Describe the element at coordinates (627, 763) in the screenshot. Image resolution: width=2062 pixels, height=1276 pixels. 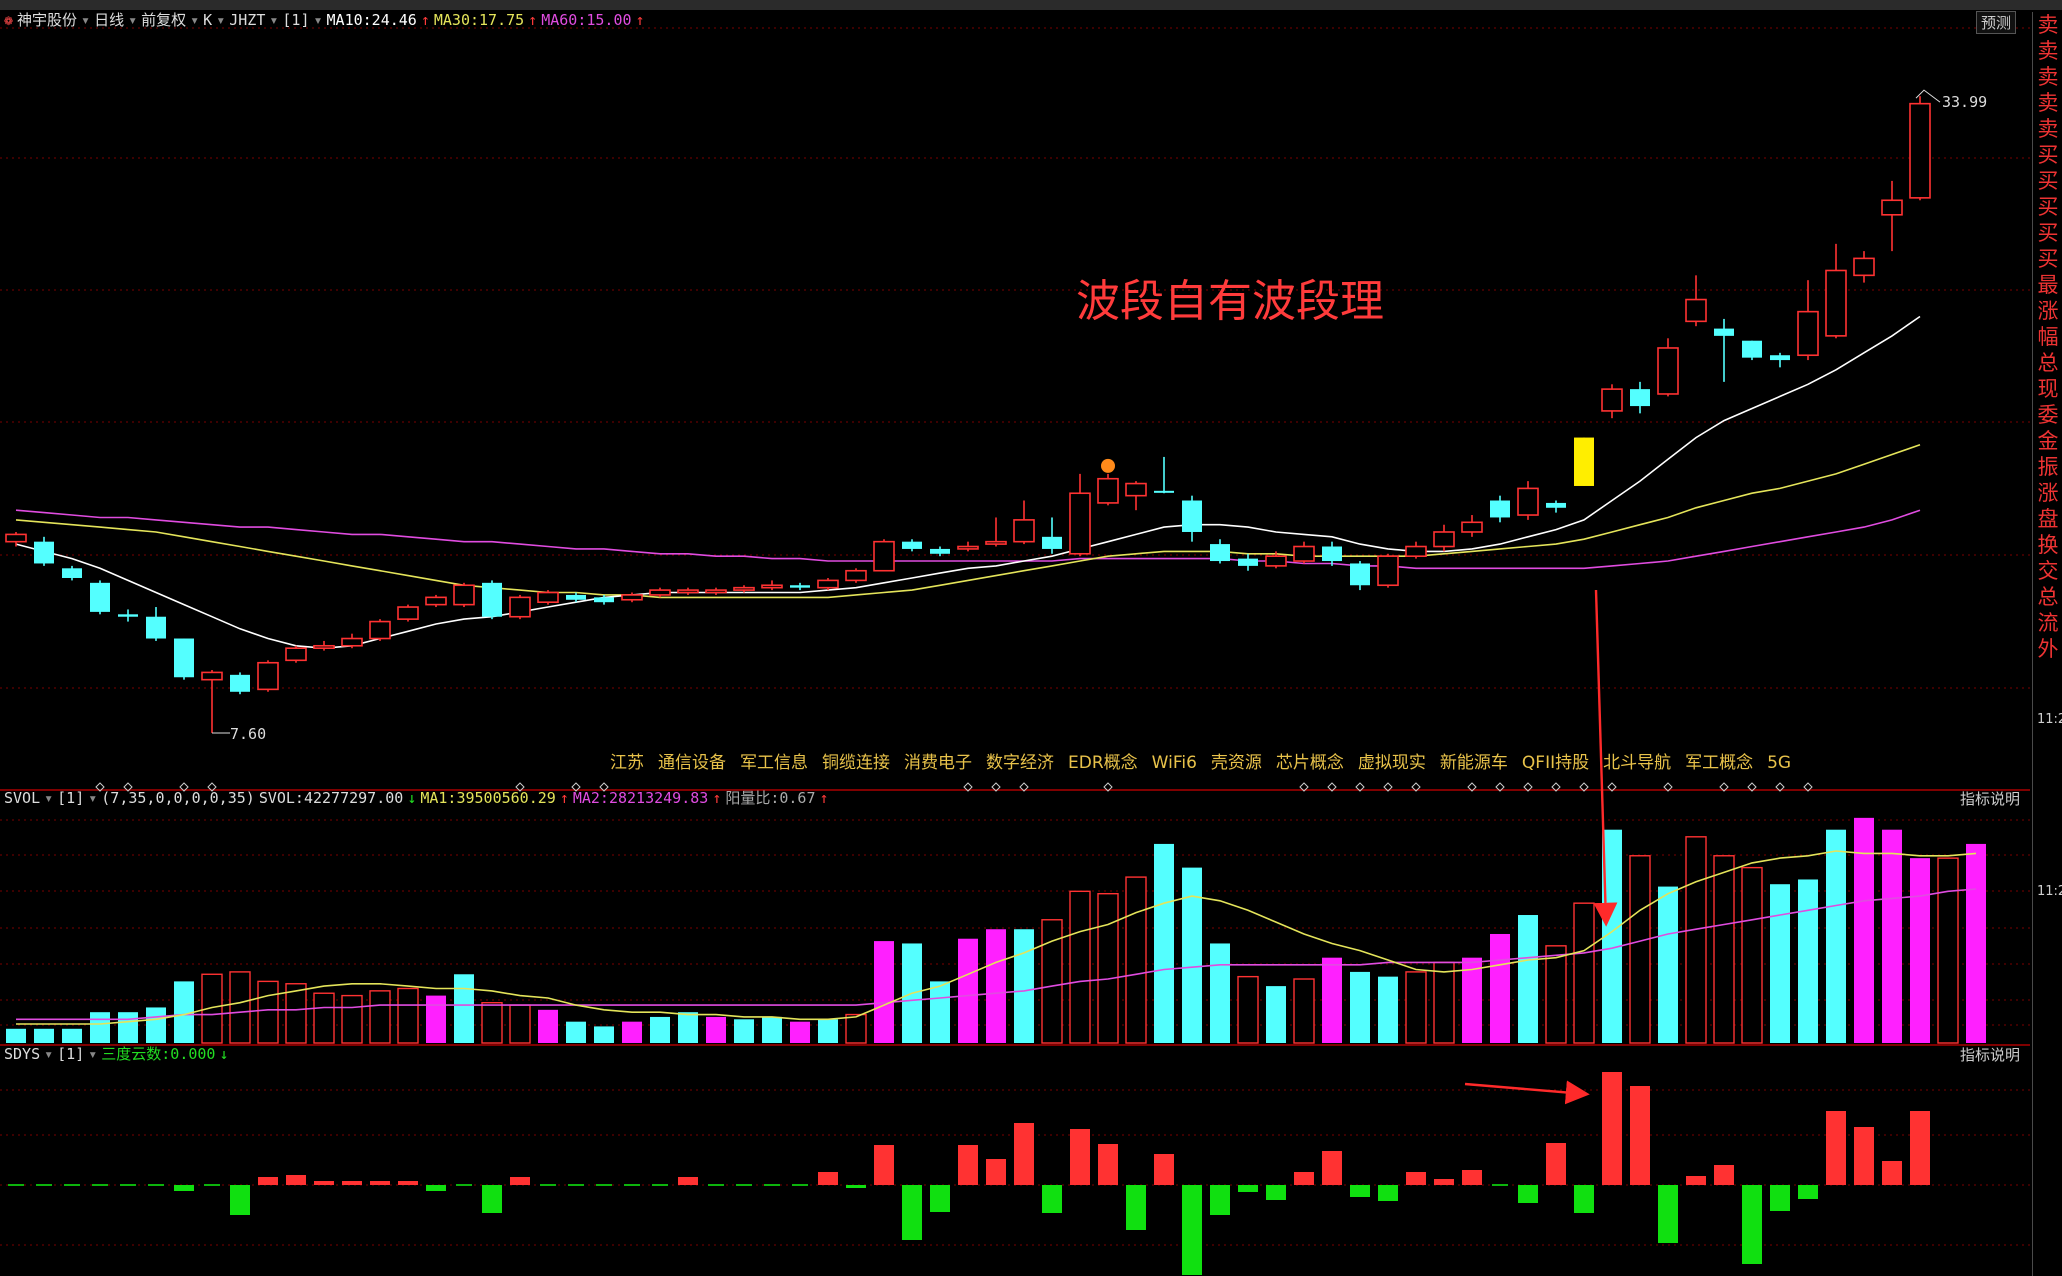
I see `concept-tag: 江苏` at that location.